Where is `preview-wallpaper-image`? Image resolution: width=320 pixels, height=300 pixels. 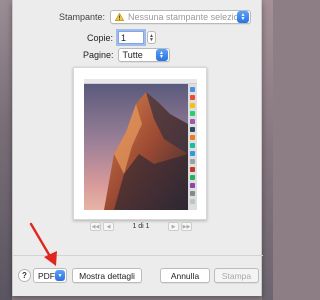
preview-wallpaper-image is located at coordinates (136, 147).